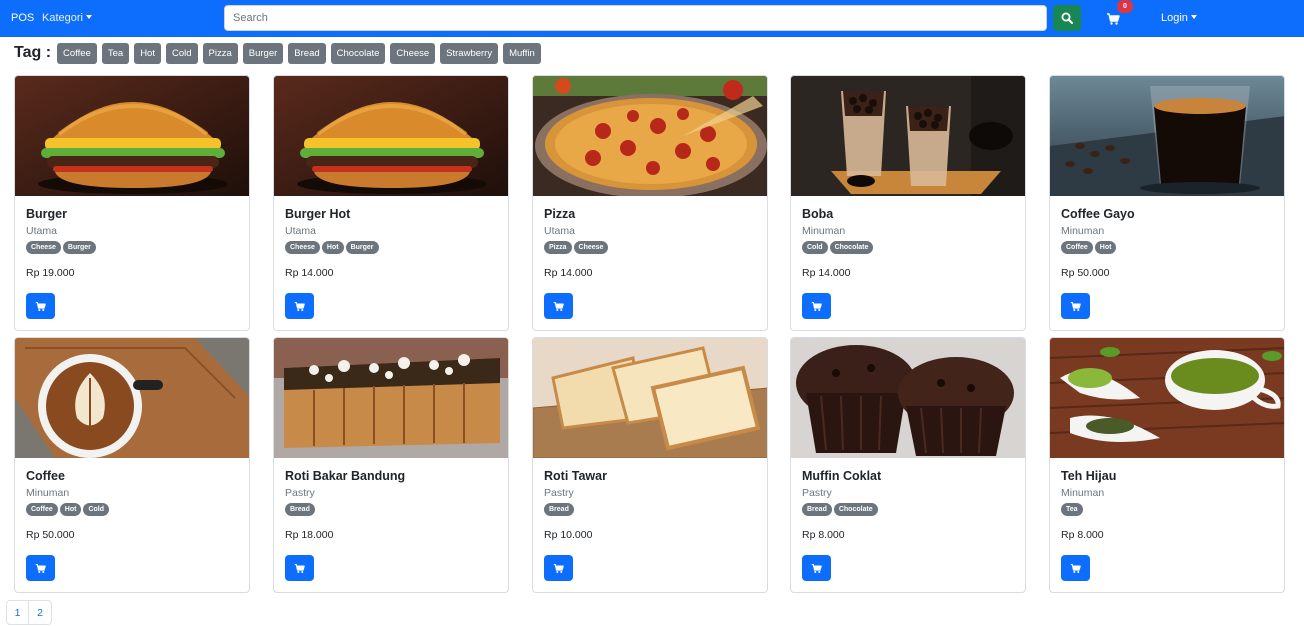  What do you see at coordinates (650, 248) in the screenshot?
I see `product-tags: Pizza Cheese` at bounding box center [650, 248].